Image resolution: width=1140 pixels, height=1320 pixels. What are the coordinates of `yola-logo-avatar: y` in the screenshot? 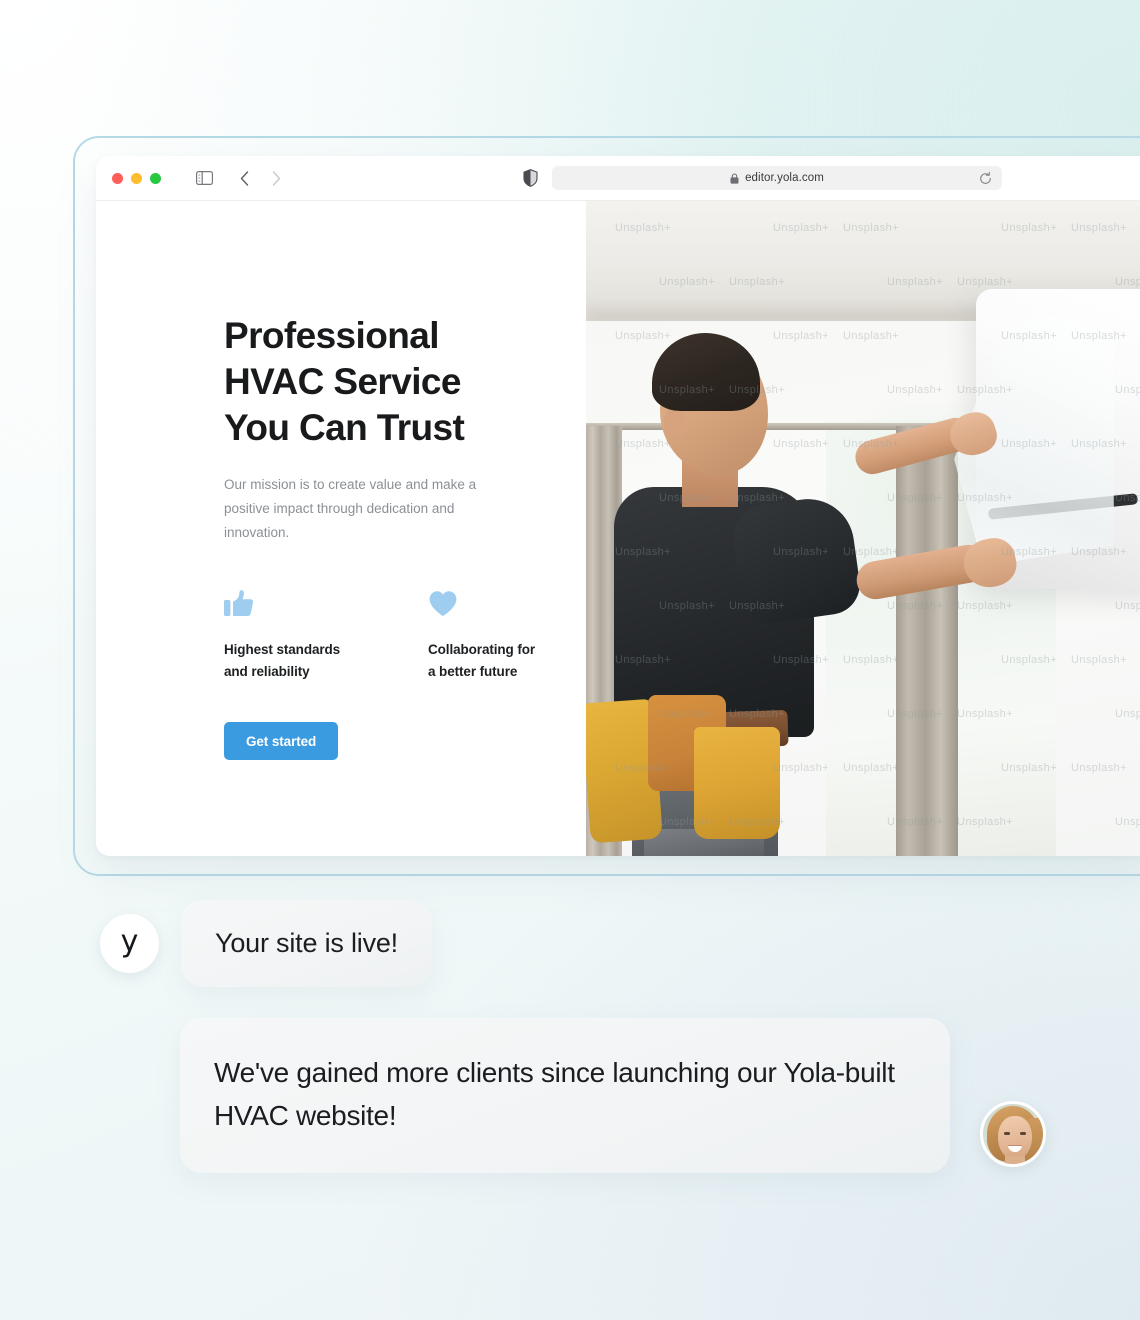 It's located at (129, 943).